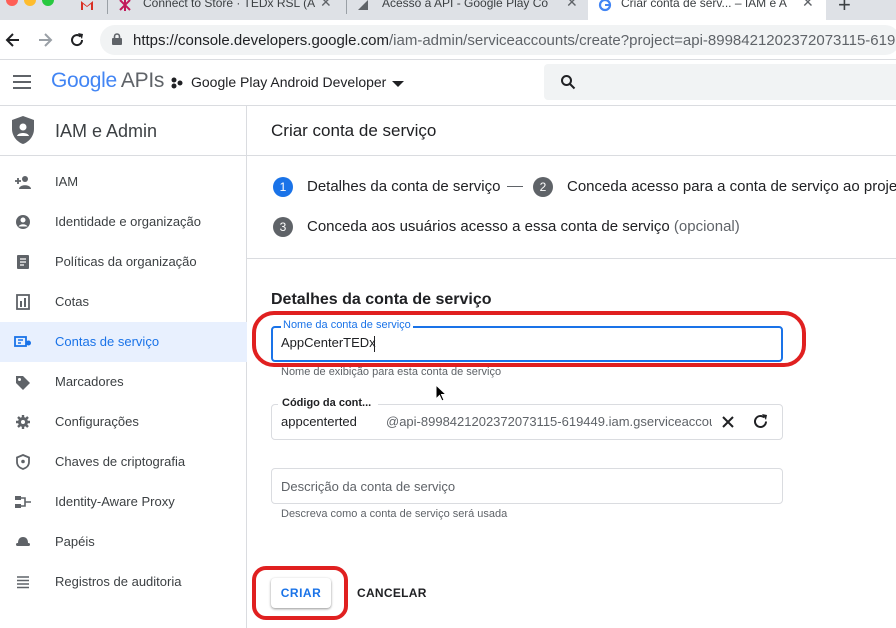  Describe the element at coordinates (123, 302) in the screenshot. I see `sidebar-item-quotas: Cotas` at that location.